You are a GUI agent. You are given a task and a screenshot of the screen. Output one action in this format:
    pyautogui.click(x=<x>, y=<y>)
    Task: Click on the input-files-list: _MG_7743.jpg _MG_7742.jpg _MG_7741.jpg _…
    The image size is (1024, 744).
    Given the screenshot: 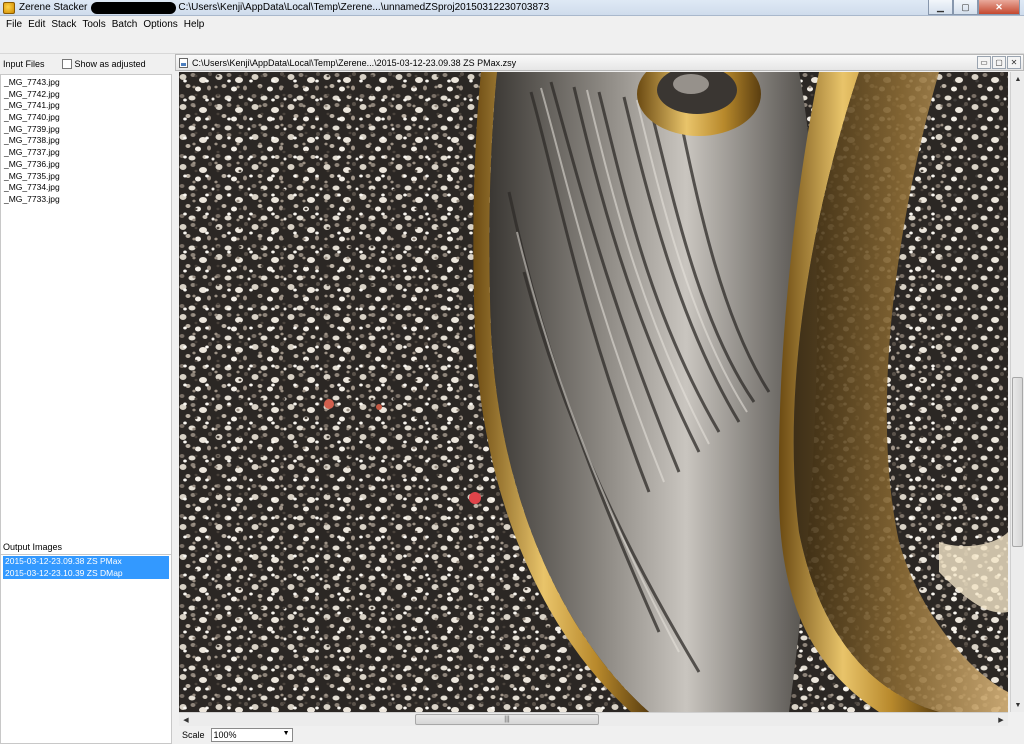 What is the action you would take?
    pyautogui.click(x=86, y=330)
    